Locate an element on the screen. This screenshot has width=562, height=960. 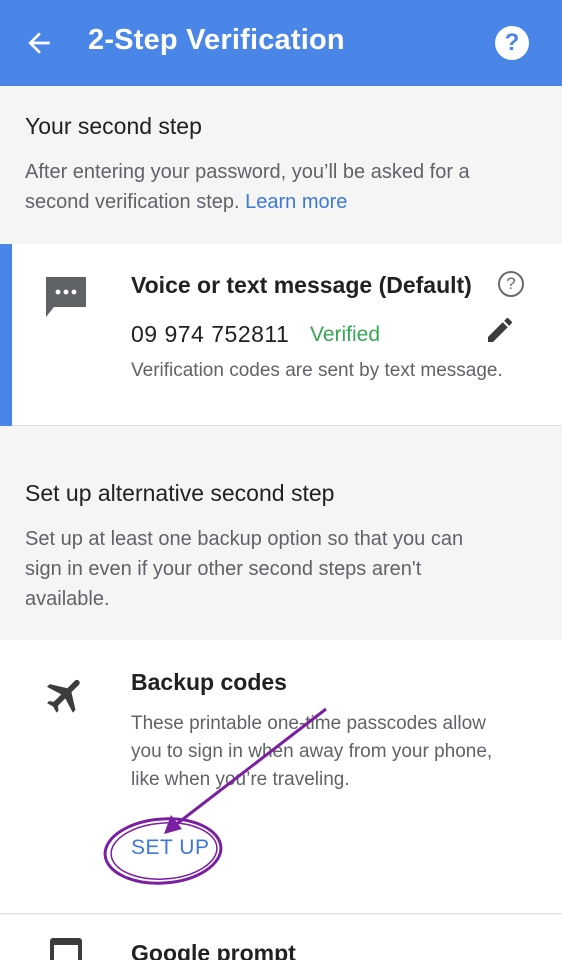
voice-card-title: Voice or text message (Default) is located at coordinates (301, 285).